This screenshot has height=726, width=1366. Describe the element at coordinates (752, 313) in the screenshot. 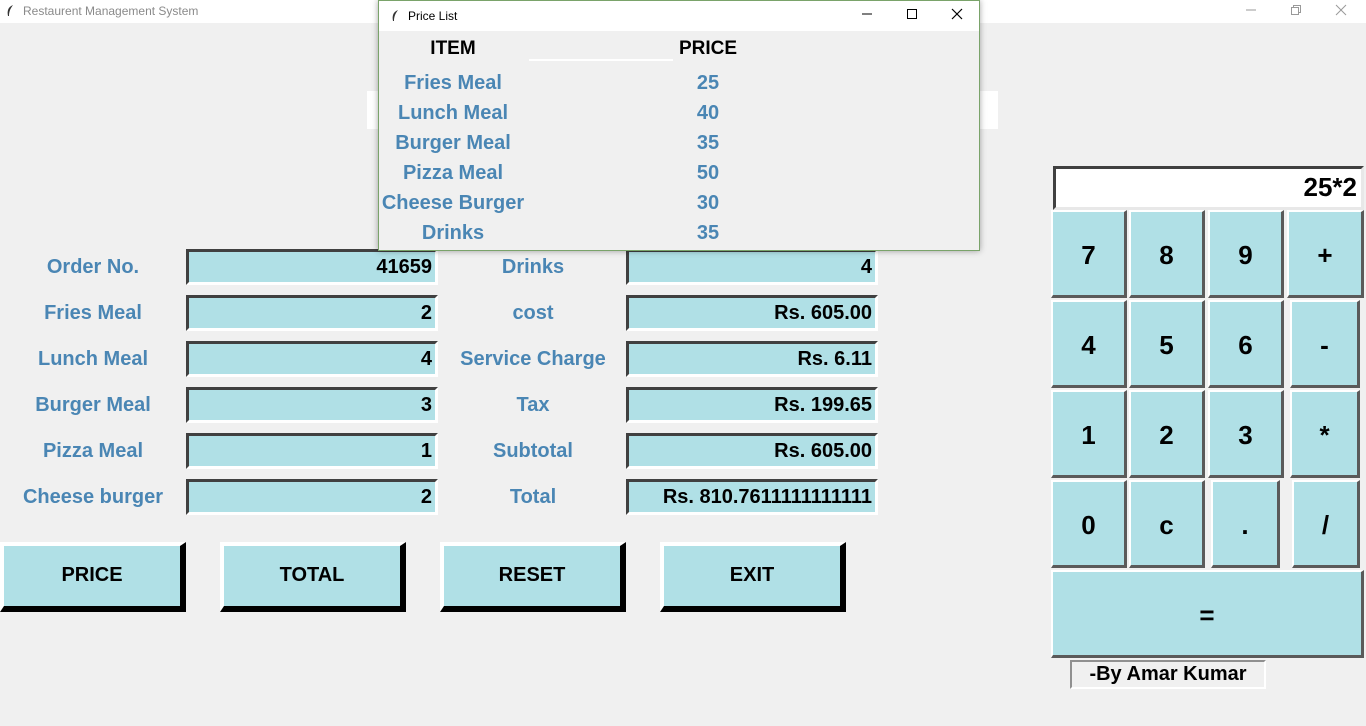

I see `cost-field: Rs. 605.00` at that location.